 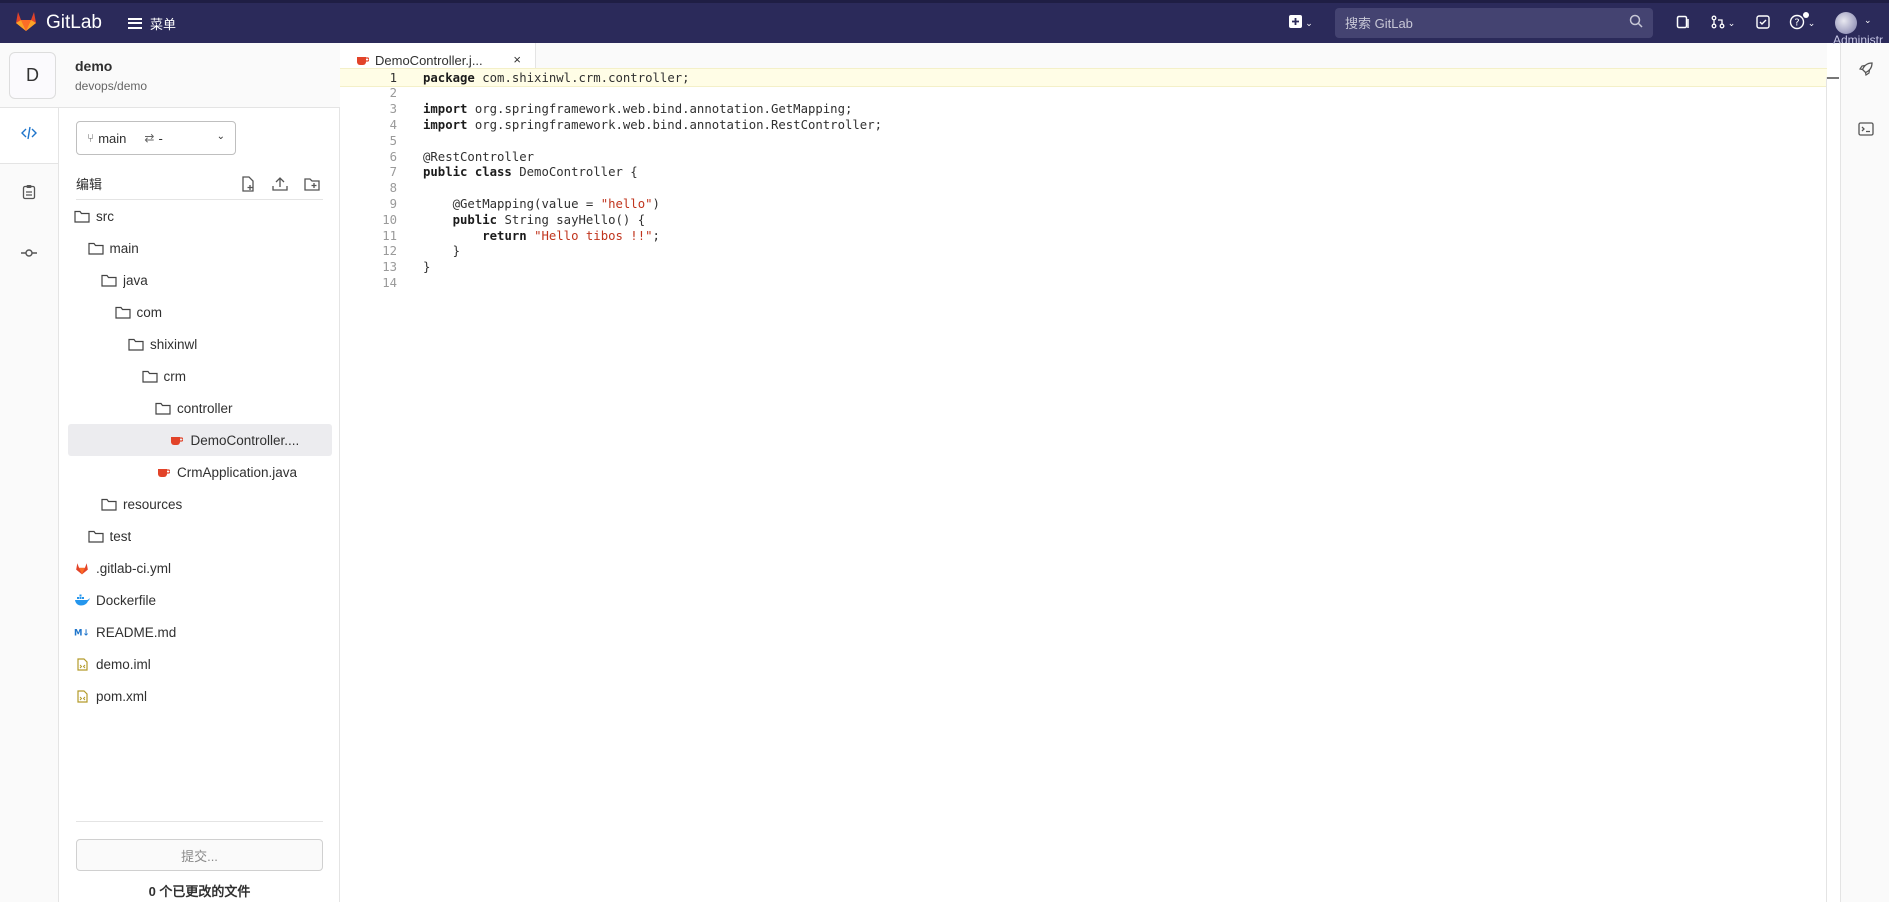 What do you see at coordinates (112, 138) in the screenshot?
I see `branch-name: main` at bounding box center [112, 138].